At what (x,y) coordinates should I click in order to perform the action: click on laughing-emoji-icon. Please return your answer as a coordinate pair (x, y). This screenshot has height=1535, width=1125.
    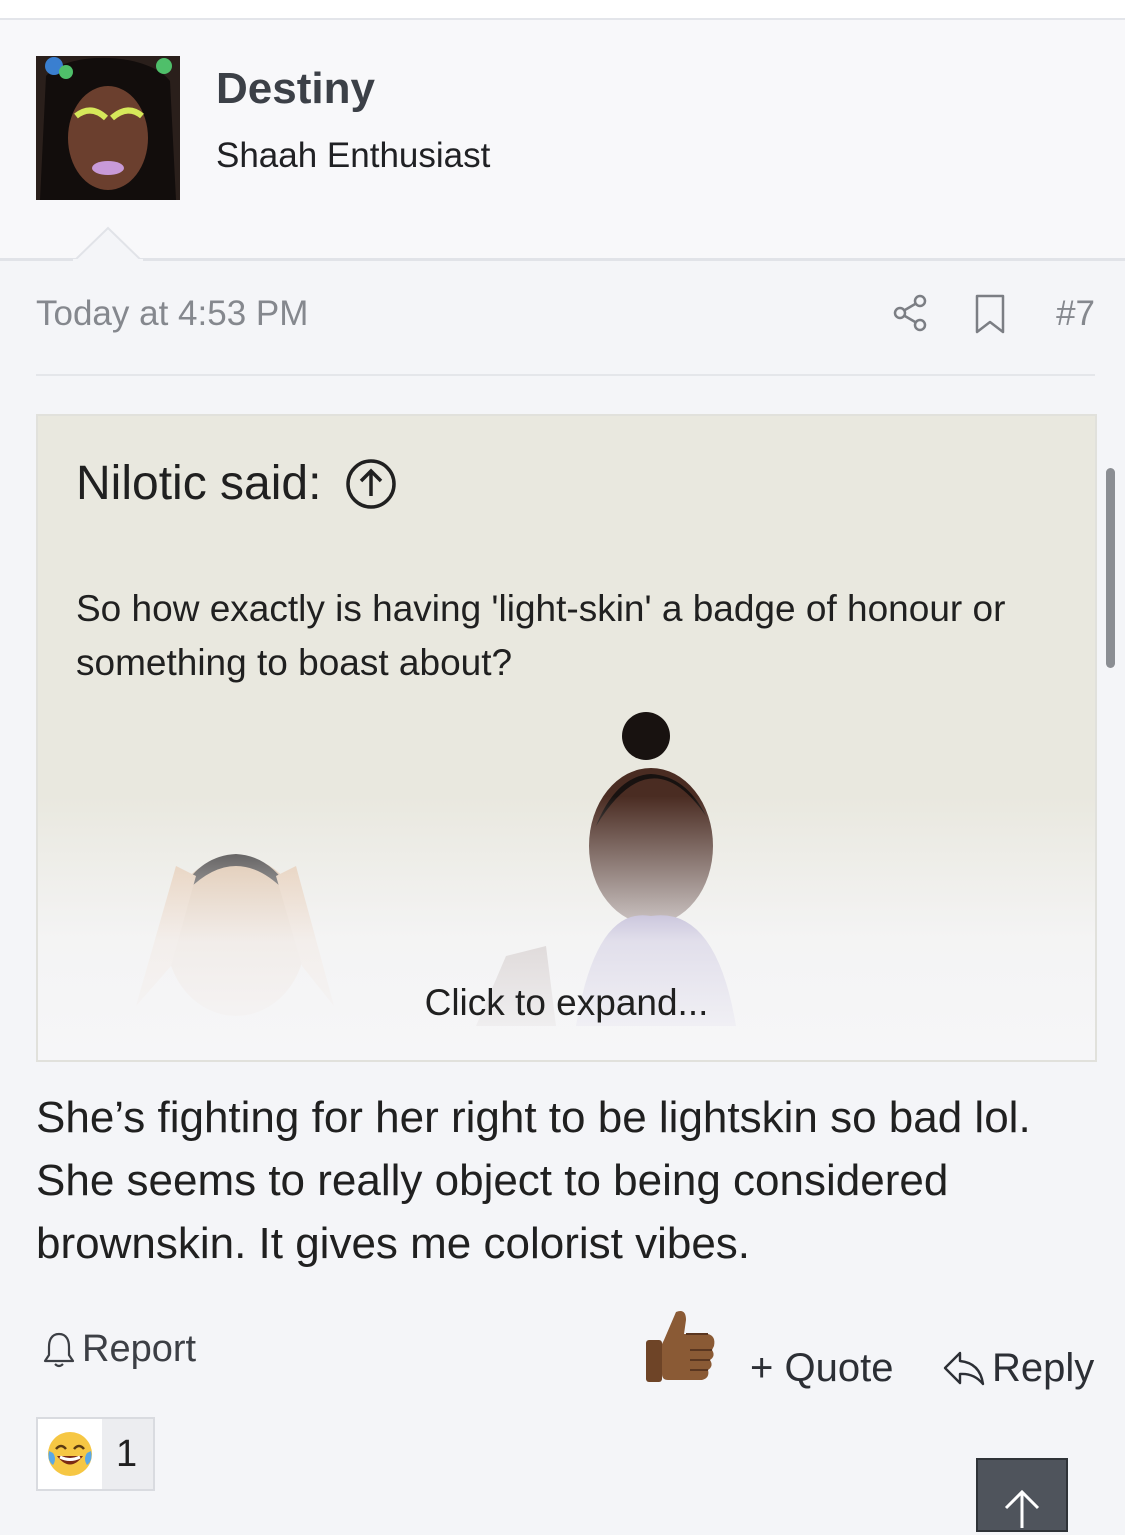
    Looking at the image, I should click on (70, 1454).